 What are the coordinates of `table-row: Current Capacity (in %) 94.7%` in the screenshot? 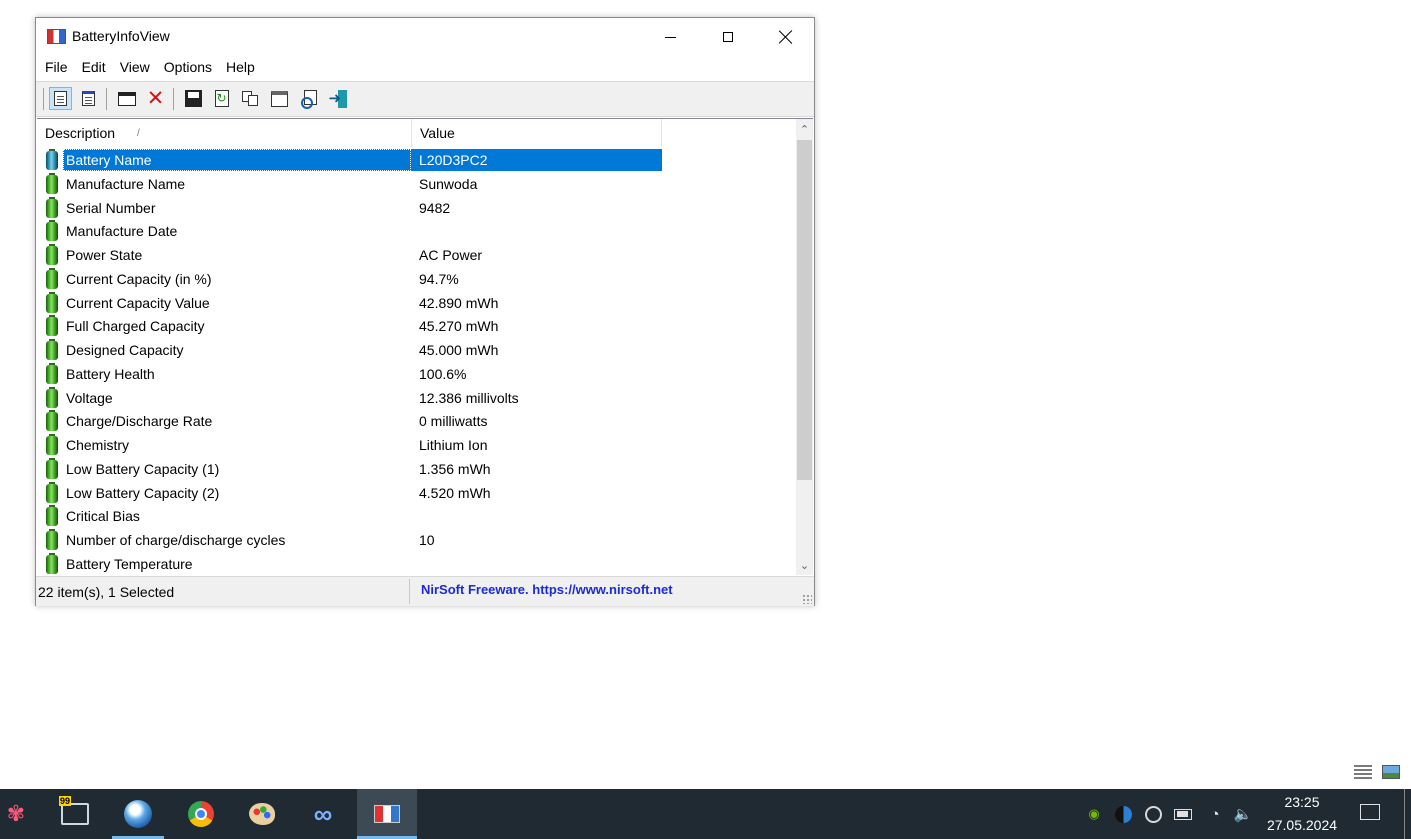 It's located at (349, 279).